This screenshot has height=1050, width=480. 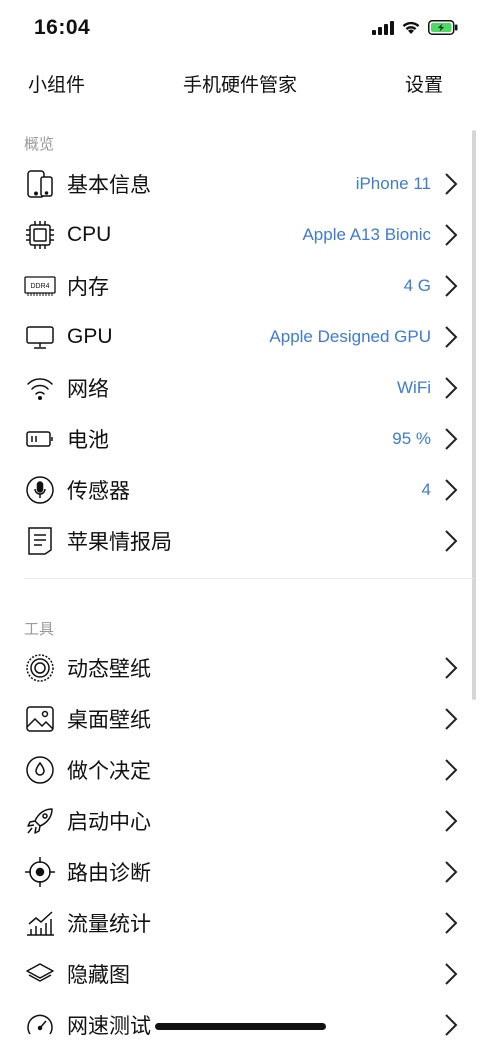 What do you see at coordinates (40, 923) in the screenshot?
I see `chart-icon` at bounding box center [40, 923].